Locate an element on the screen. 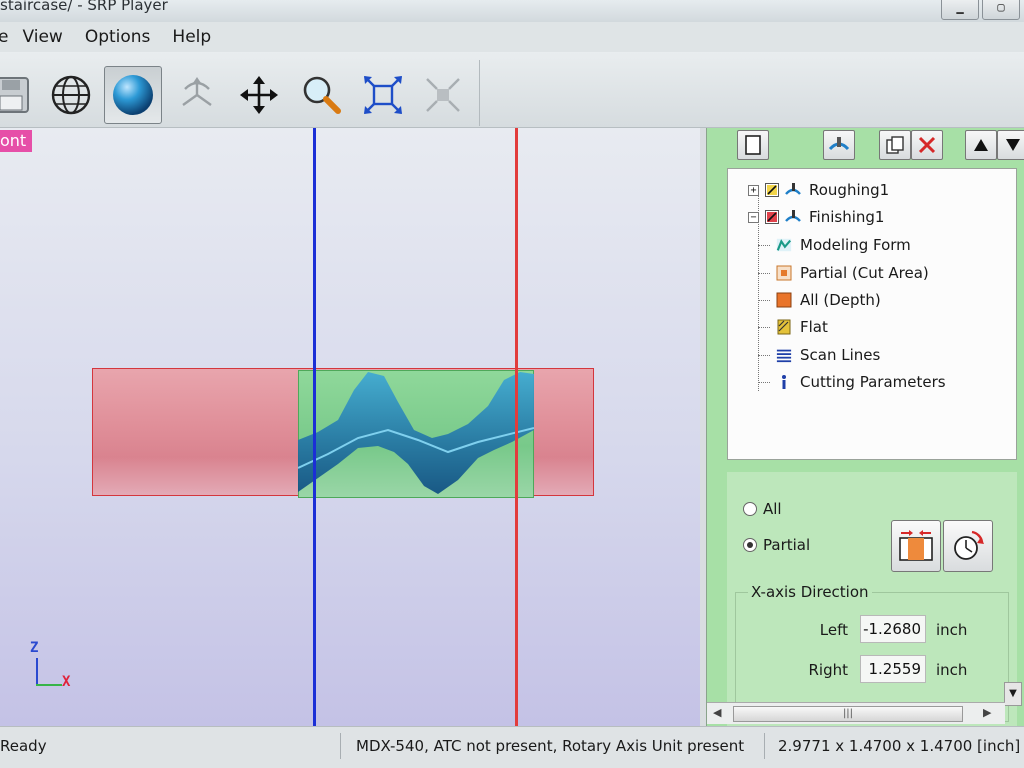  move-arrows-icon is located at coordinates (259, 95).